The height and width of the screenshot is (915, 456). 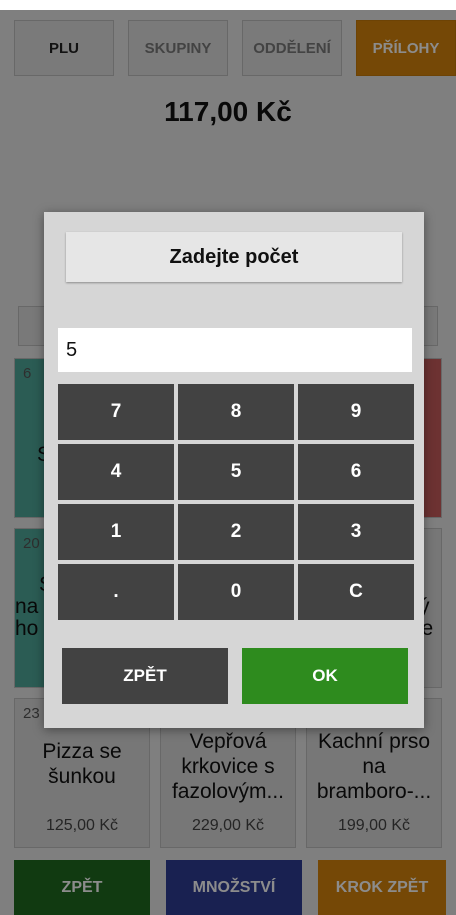 What do you see at coordinates (356, 412) in the screenshot?
I see `key-9: 9` at bounding box center [356, 412].